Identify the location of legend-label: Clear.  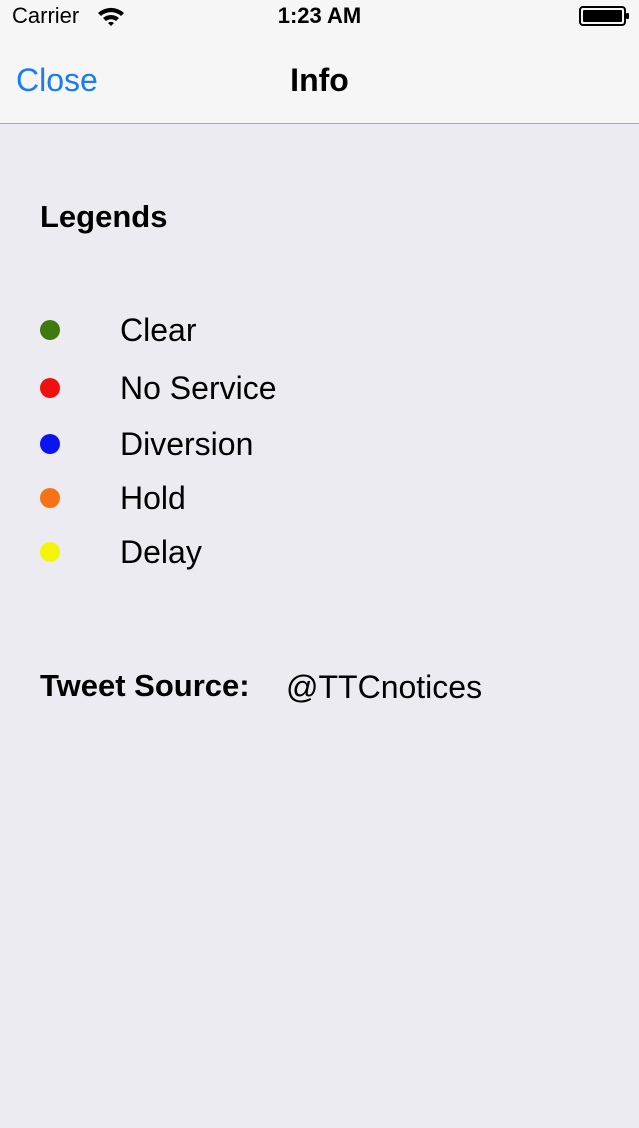
(158, 330).